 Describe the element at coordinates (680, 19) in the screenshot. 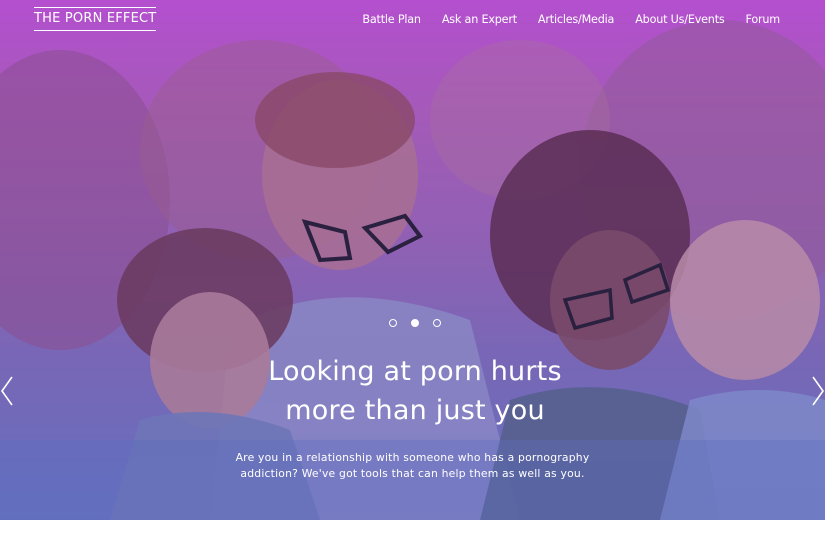

I see `nav-item-about-us-events: About Us/Events` at that location.